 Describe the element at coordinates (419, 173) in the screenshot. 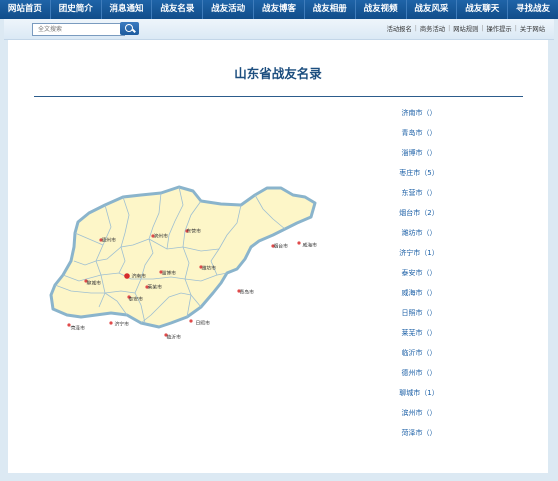

I see `city-link-zaozhuang: 枣庄市（5）` at that location.